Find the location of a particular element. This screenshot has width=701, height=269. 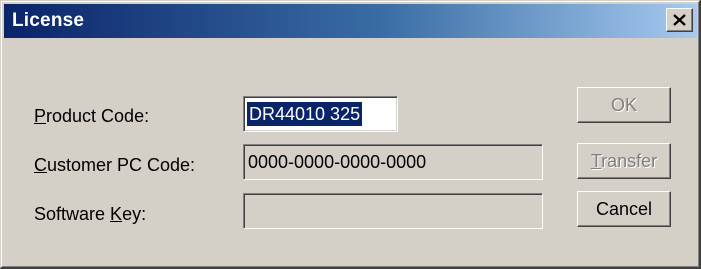

close-icon is located at coordinates (679, 20).